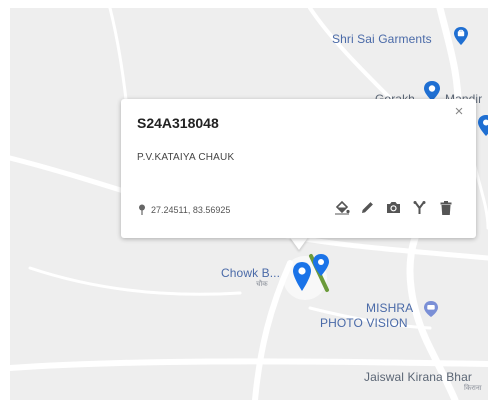  Describe the element at coordinates (341, 207) in the screenshot. I see `paint-bucket-icon` at that location.